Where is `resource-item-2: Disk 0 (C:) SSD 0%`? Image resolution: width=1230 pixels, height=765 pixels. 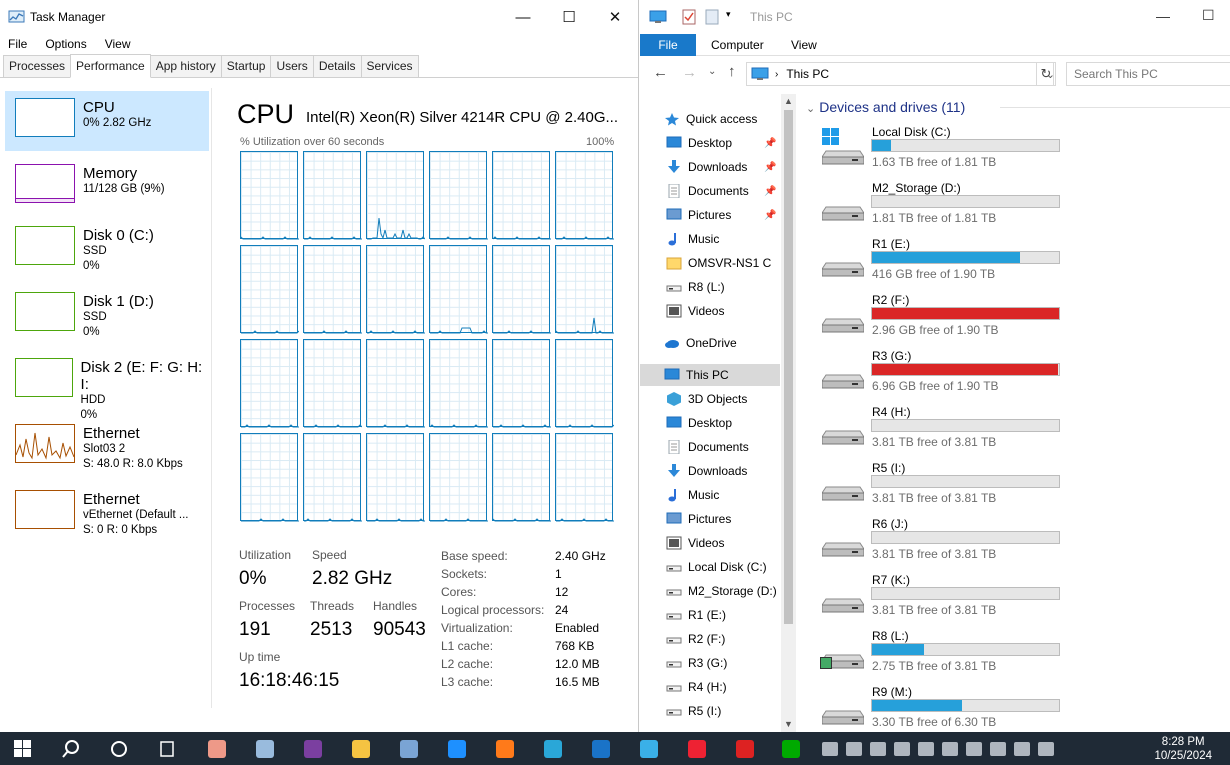
resource-item-2: Disk 0 (C:) SSD 0% is located at coordinates (107, 249).